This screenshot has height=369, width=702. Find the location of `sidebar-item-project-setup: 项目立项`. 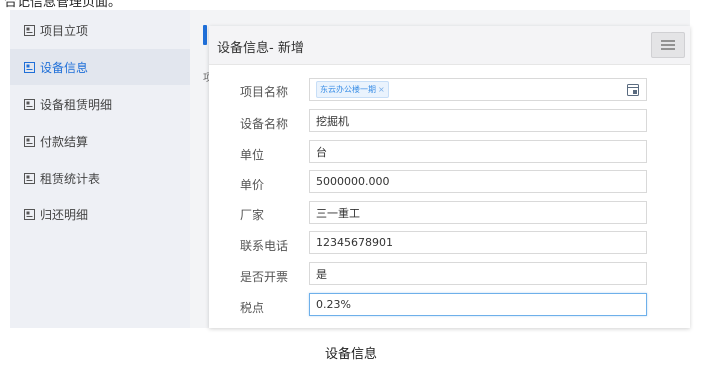

sidebar-item-project-setup: 项目立项 is located at coordinates (100, 30).